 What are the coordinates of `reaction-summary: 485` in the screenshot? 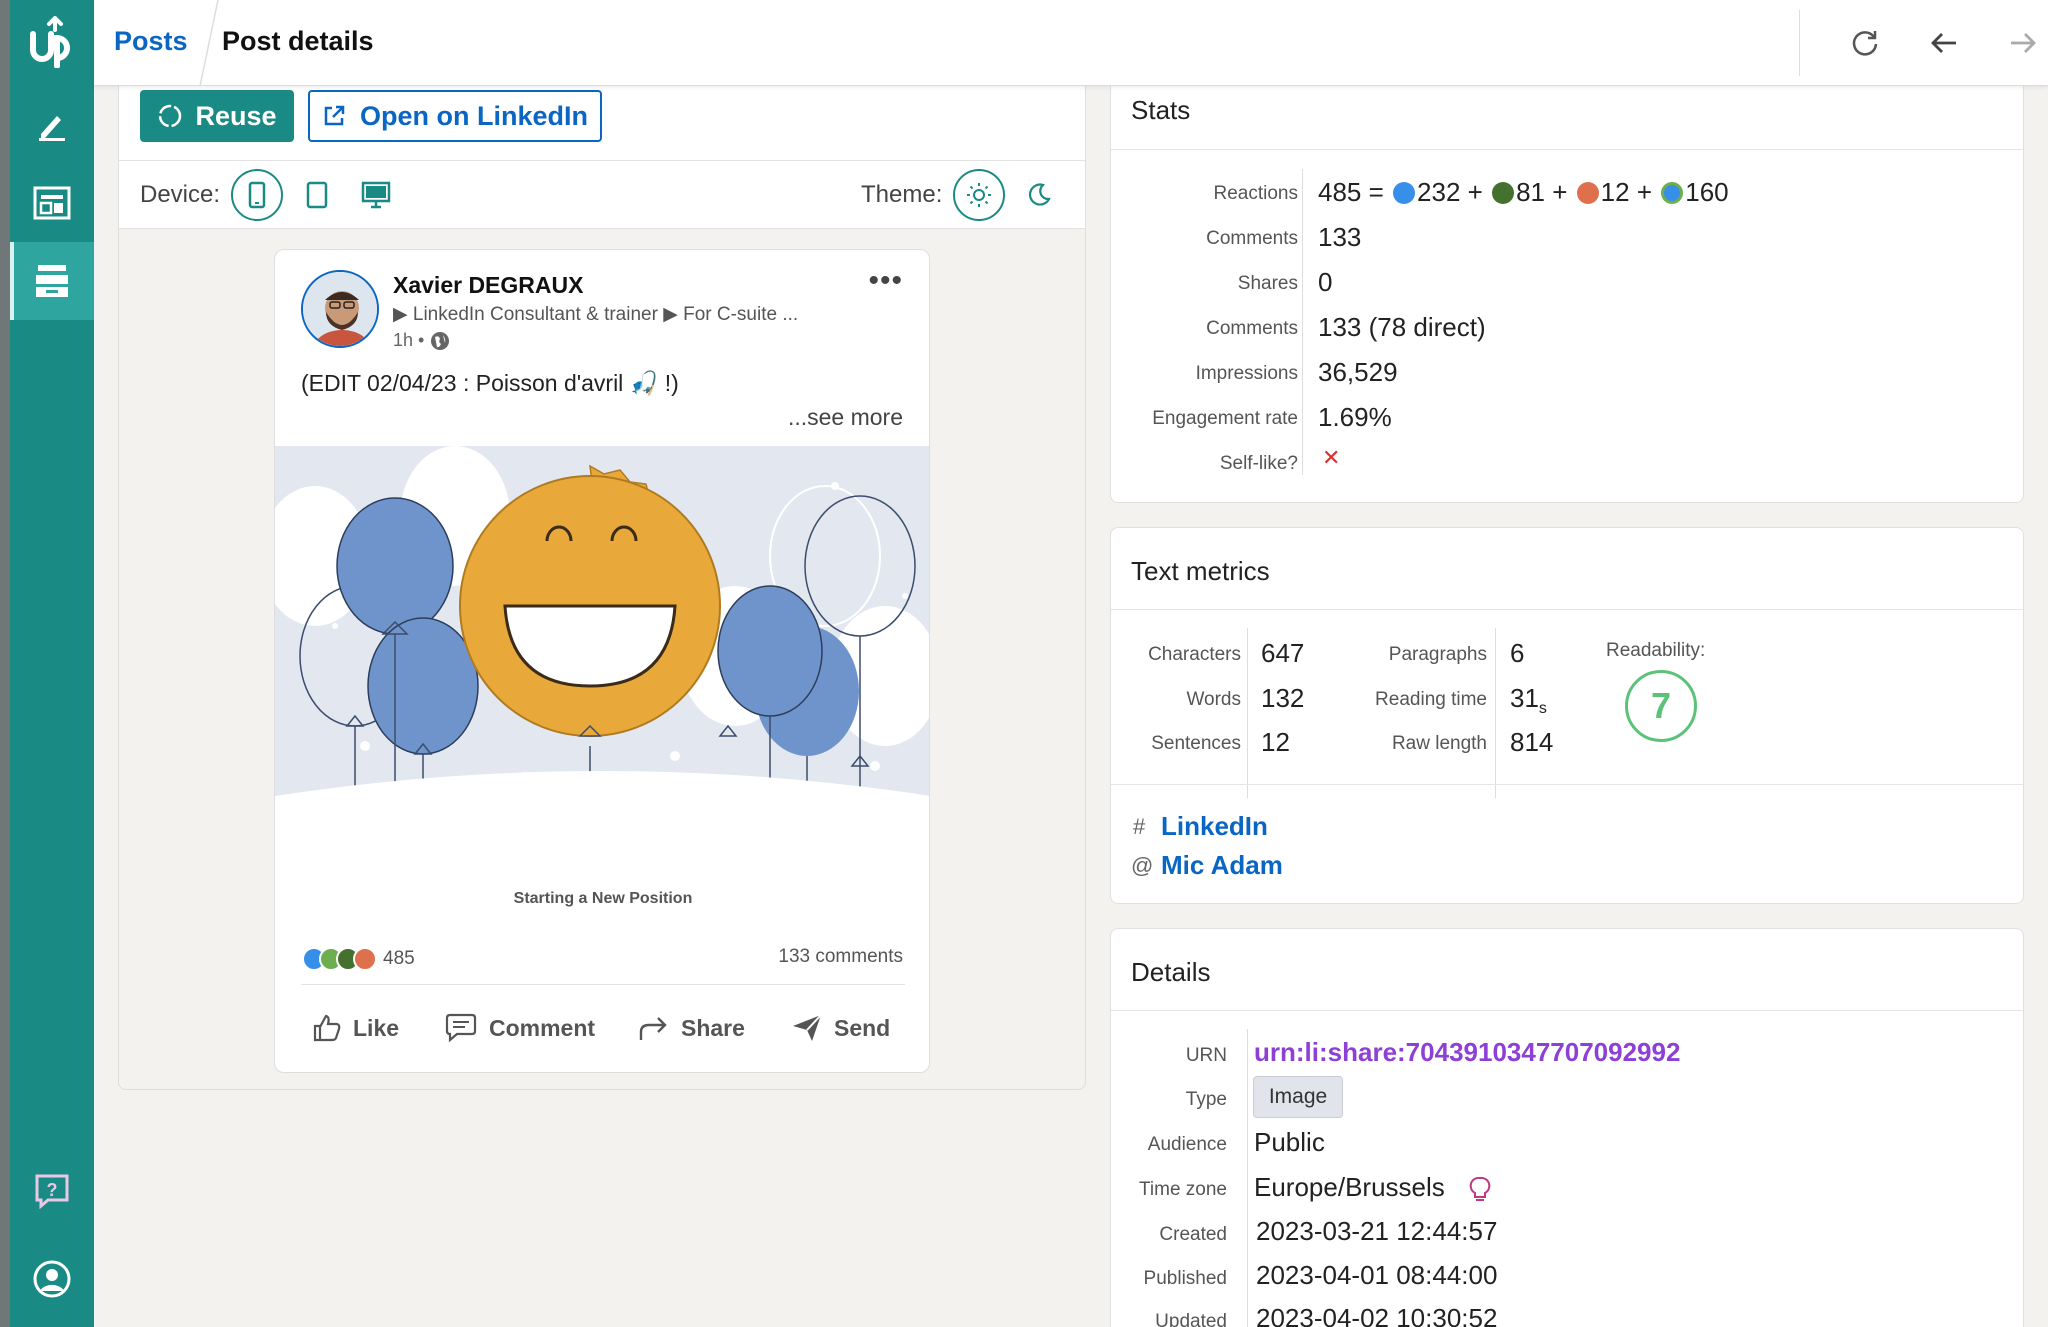 It's located at (358, 959).